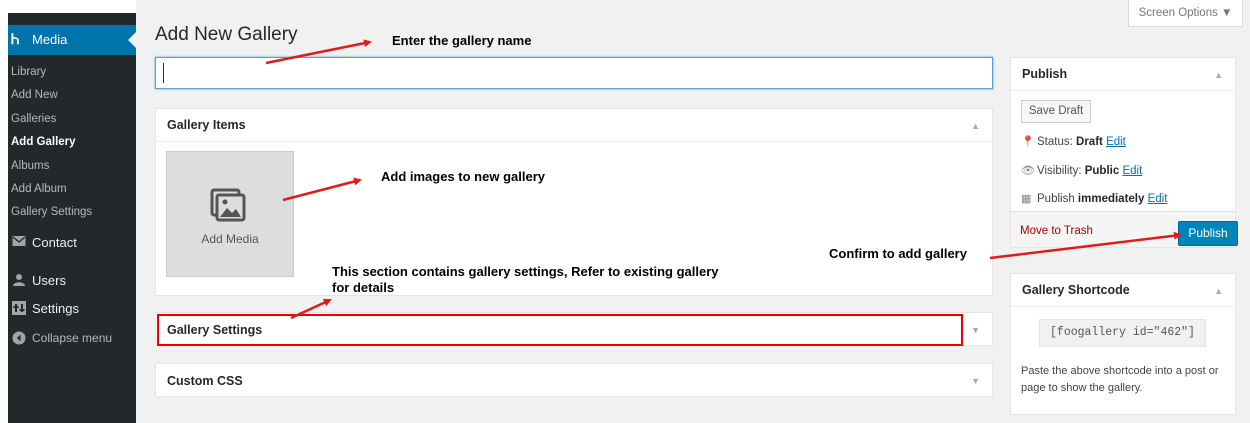  Describe the element at coordinates (50, 39) in the screenshot. I see `sidebar-item-label: Media` at that location.